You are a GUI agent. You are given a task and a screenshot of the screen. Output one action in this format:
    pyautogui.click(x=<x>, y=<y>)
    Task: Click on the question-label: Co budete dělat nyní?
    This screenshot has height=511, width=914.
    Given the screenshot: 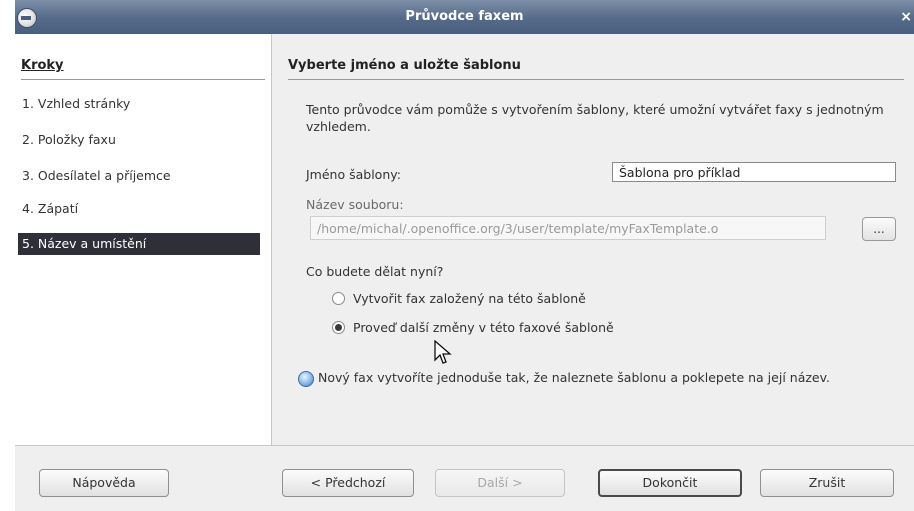 What is the action you would take?
    pyautogui.click(x=375, y=271)
    